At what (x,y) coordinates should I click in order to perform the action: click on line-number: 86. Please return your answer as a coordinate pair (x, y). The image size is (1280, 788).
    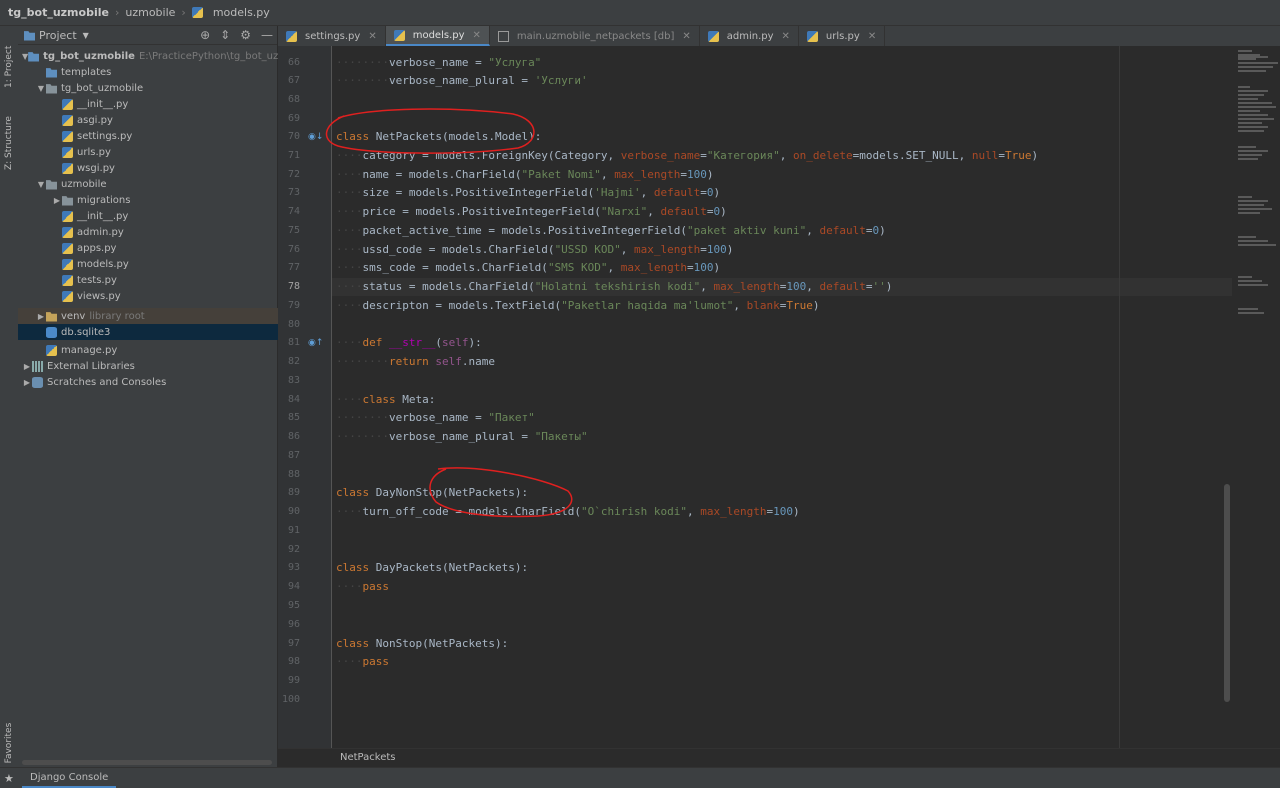
    Looking at the image, I should click on (289, 436).